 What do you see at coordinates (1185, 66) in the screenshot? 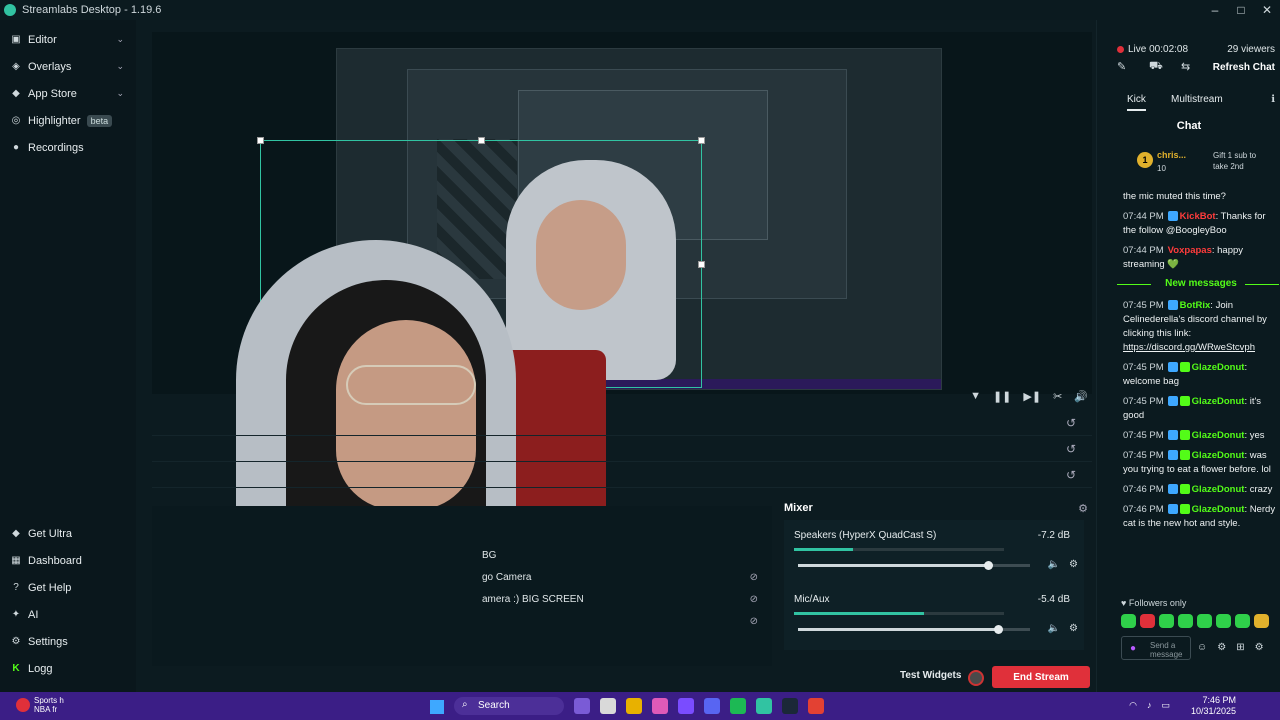
I see `share-icon: ⇆` at bounding box center [1185, 66].